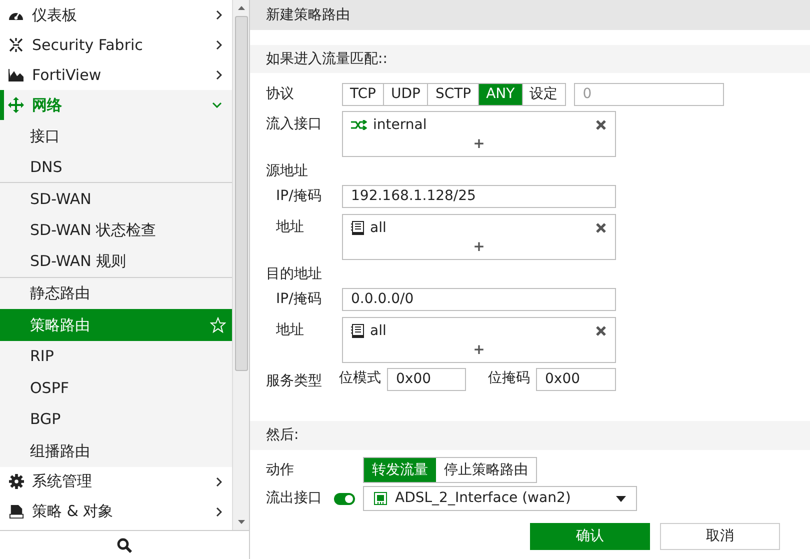 Image resolution: width=810 pixels, height=559 pixels. I want to click on submenu-item: OSPF, so click(116, 388).